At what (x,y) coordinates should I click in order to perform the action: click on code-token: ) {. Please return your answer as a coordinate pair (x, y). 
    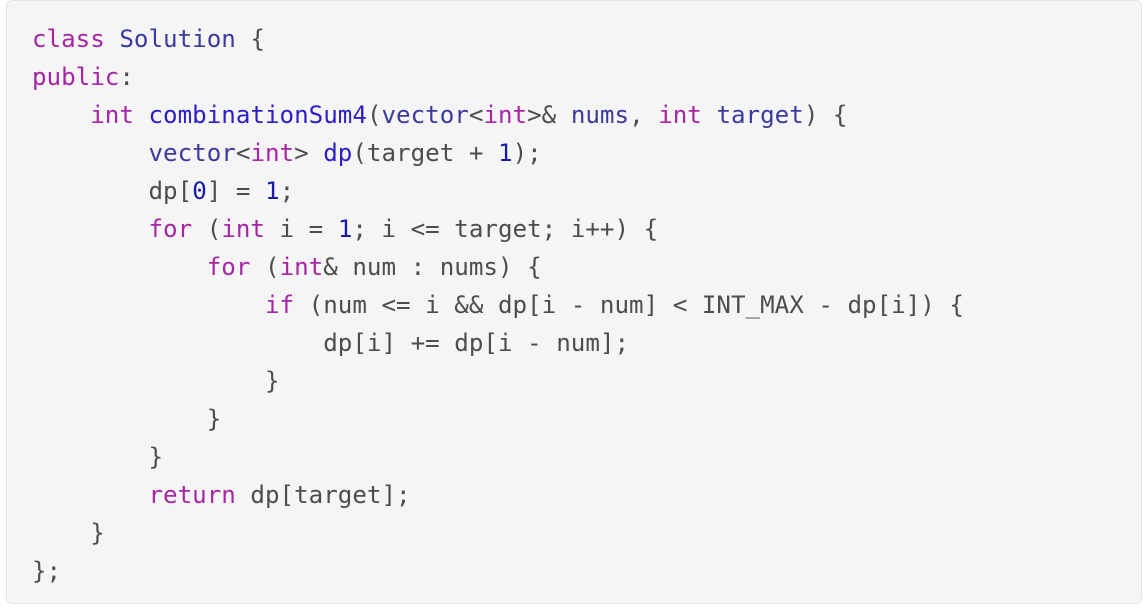
    Looking at the image, I should click on (825, 115).